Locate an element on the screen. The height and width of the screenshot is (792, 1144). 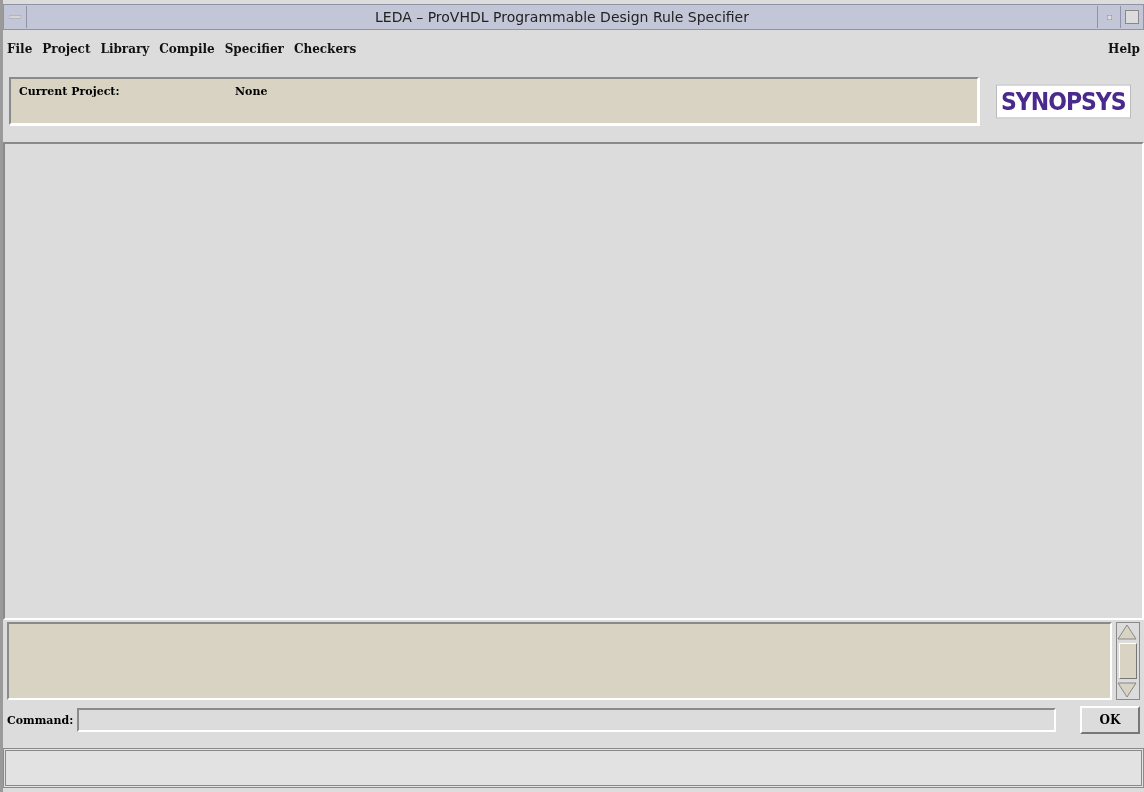
company-logo: SYNOPSYS is located at coordinates (1063, 101).